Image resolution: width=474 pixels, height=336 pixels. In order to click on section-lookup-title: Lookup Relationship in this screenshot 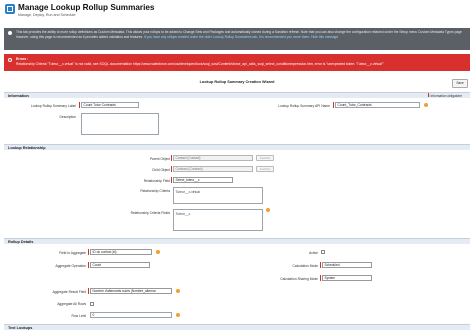, I will do `click(27, 148)`.